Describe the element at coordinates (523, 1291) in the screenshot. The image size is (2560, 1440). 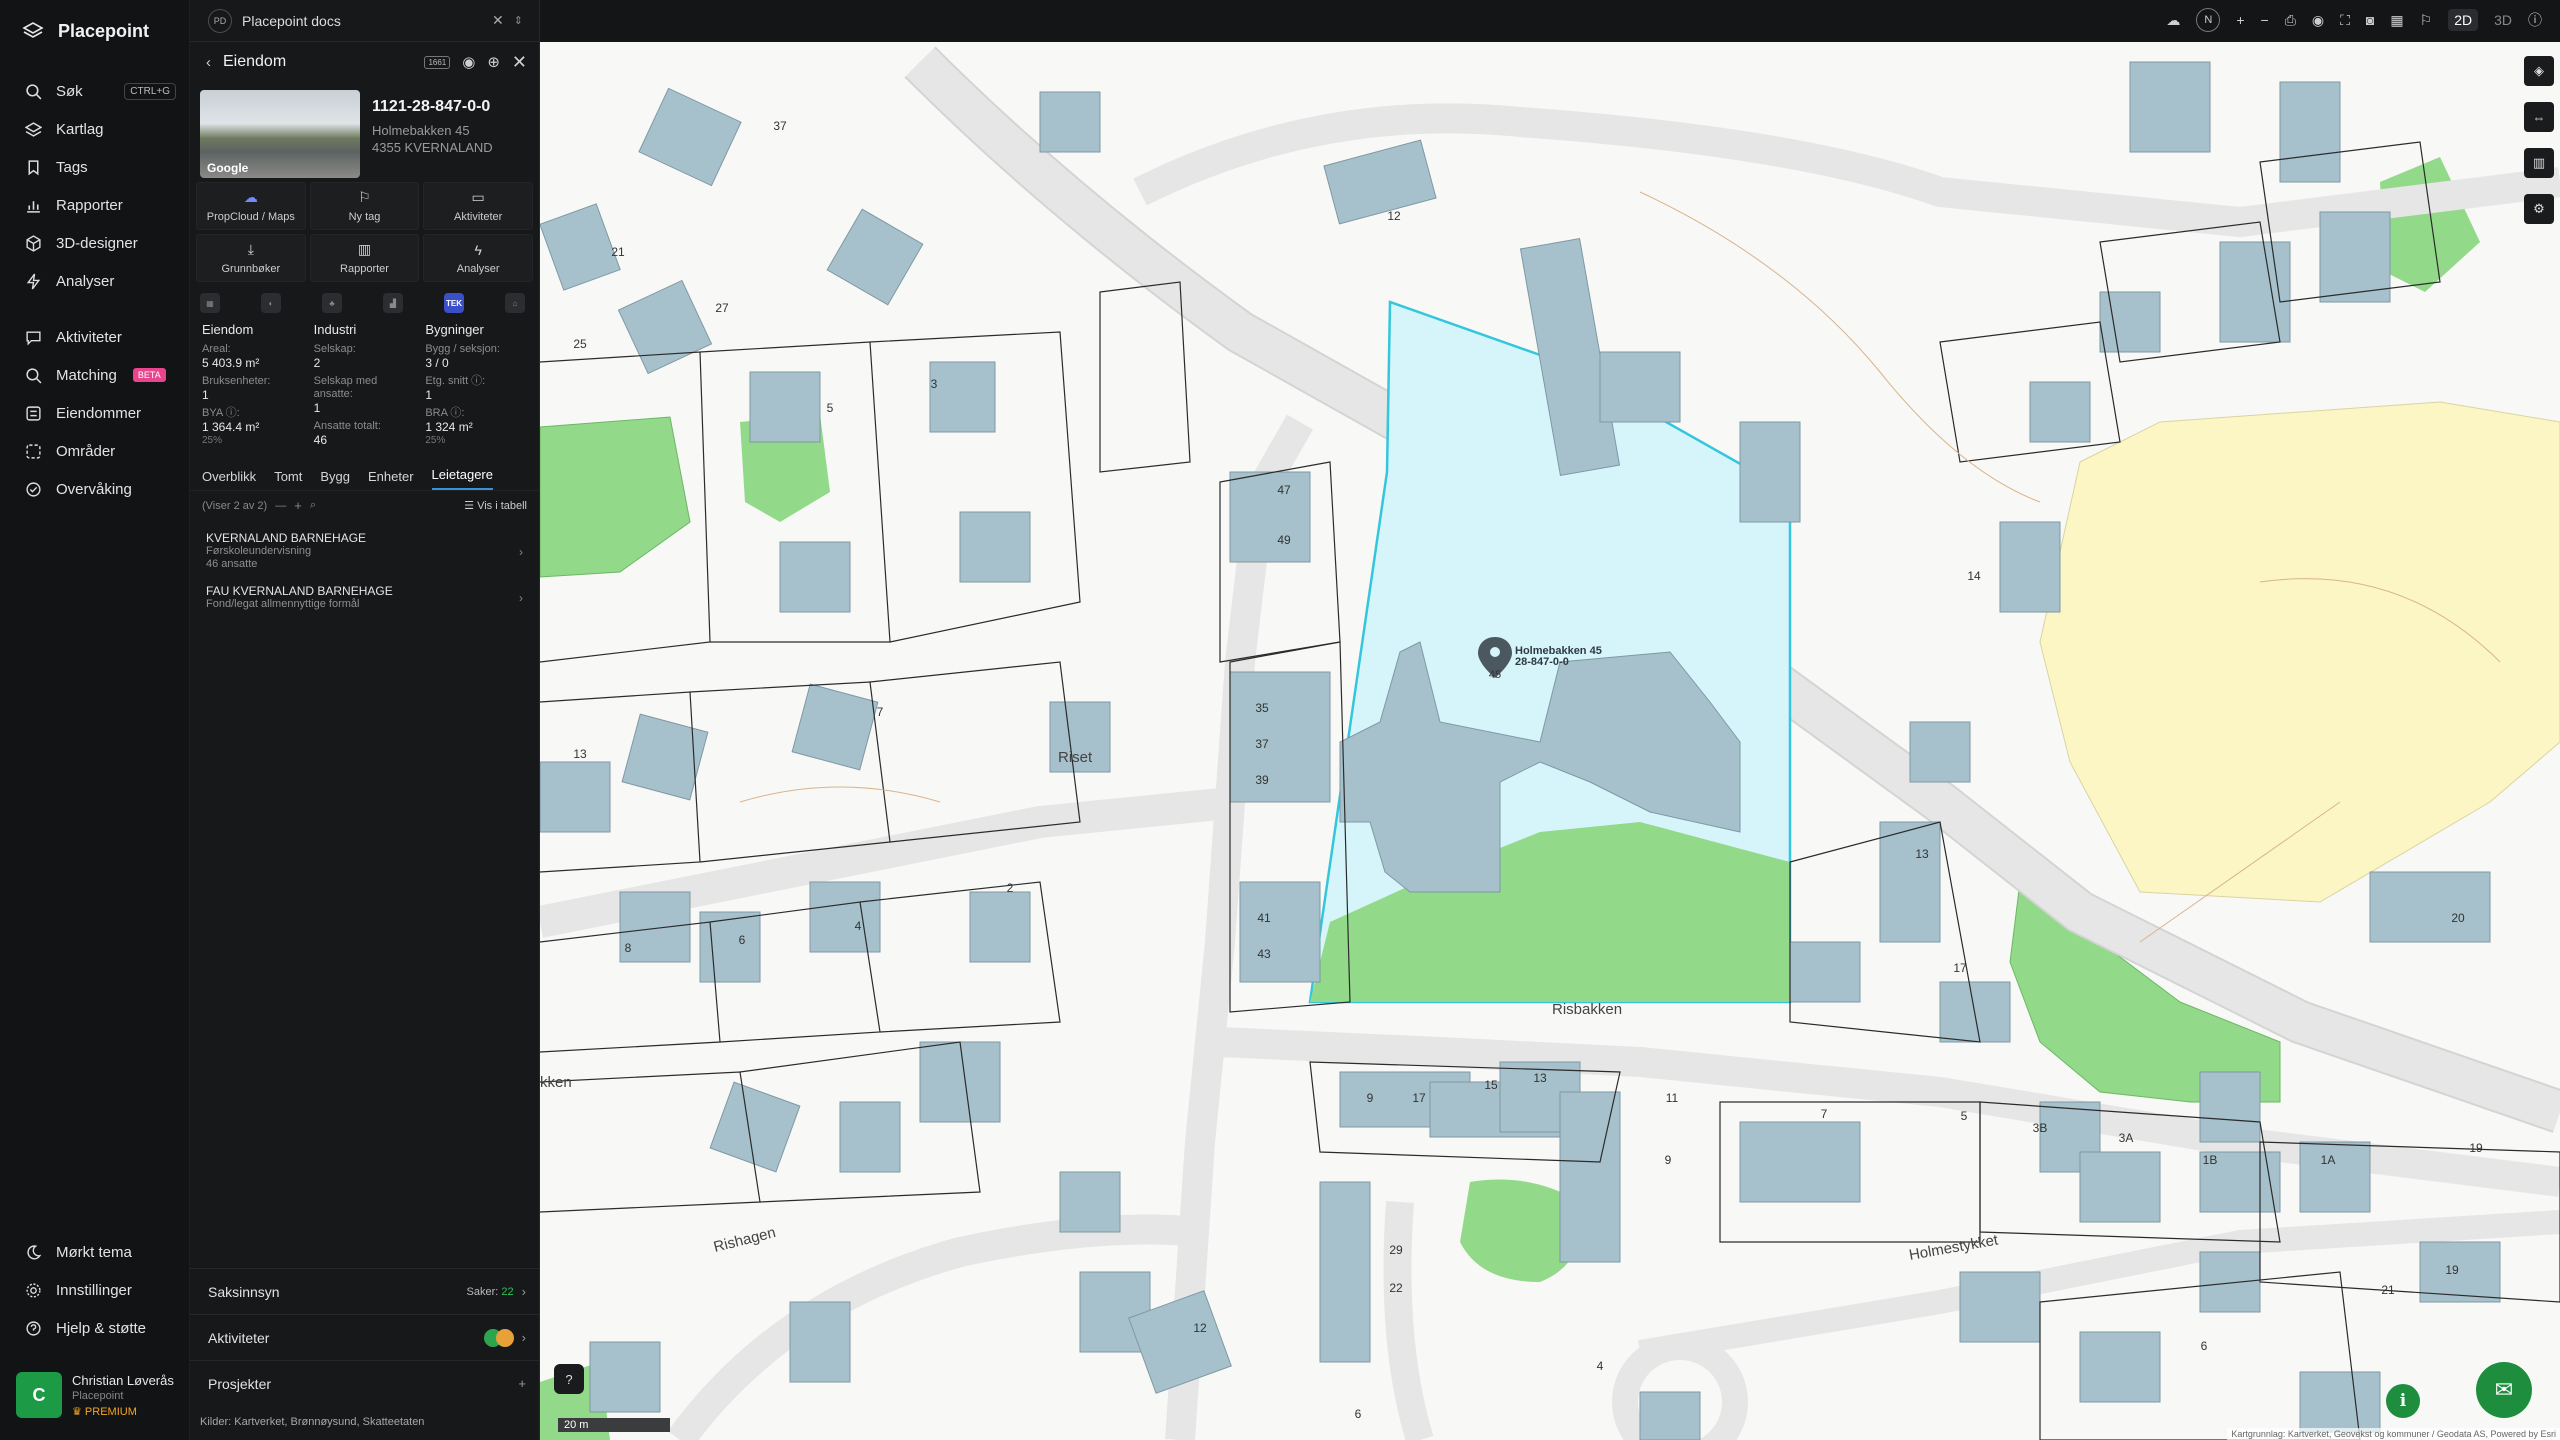
I see `chevron-right-icon: ›` at that location.